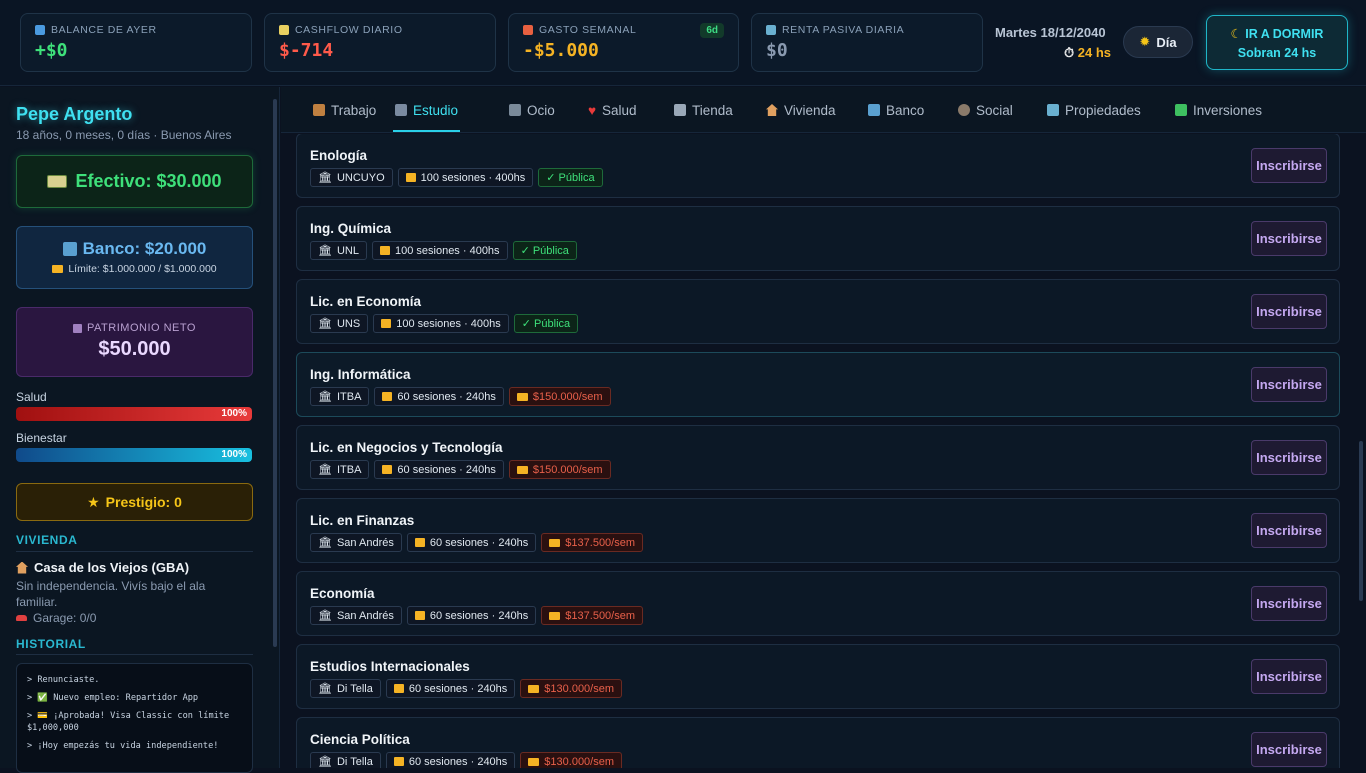 This screenshot has width=1366, height=773. What do you see at coordinates (112, 567) in the screenshot?
I see `housing-name-text: Casa de los Viejos (GBA)` at bounding box center [112, 567].